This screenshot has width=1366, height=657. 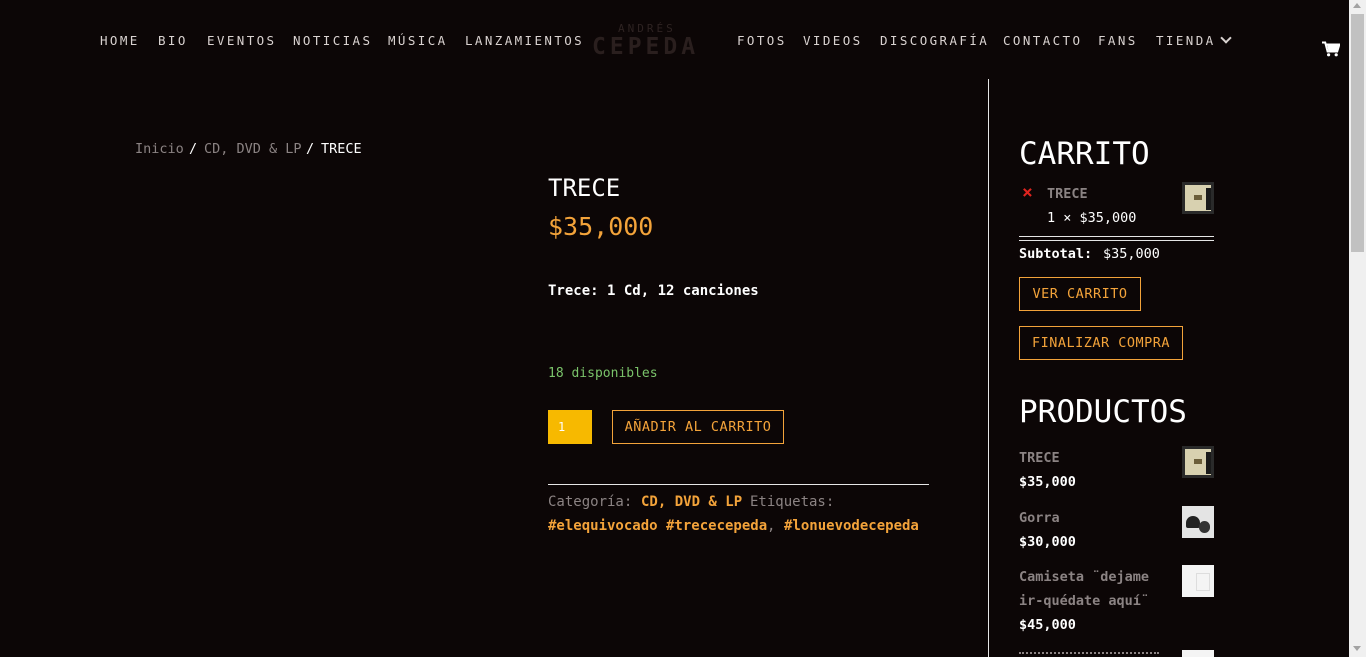 I want to click on product-link: Camiseta ¨dejame, so click(x=1084, y=577).